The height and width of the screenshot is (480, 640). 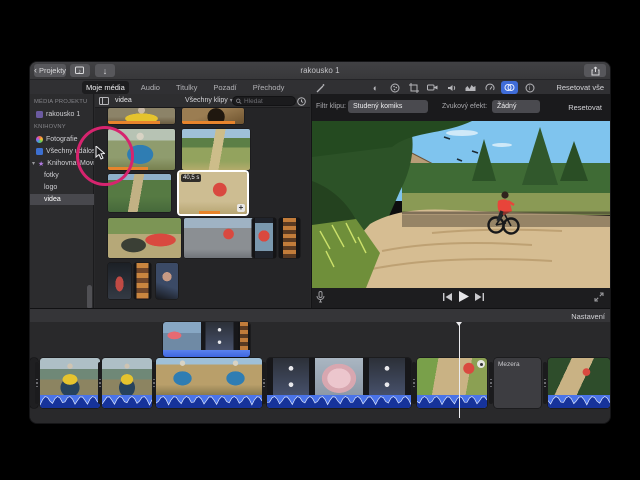 What do you see at coordinates (209, 100) in the screenshot?
I see `clips-filter-dropdown: Všechny klipy ▾` at bounding box center [209, 100].